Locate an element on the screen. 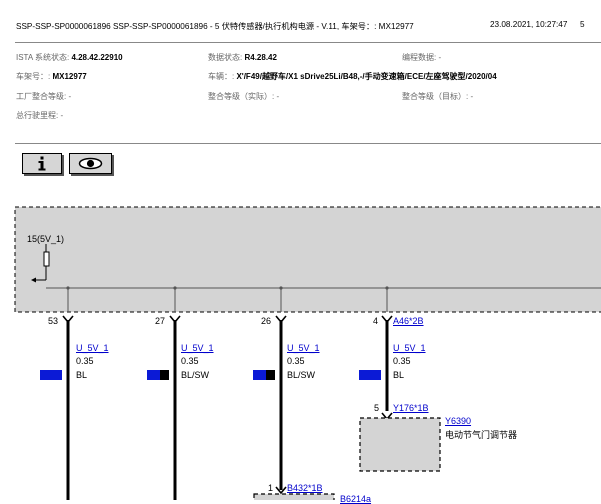 This screenshot has height=504, width=601. component-y6390-box is located at coordinates (400, 444).